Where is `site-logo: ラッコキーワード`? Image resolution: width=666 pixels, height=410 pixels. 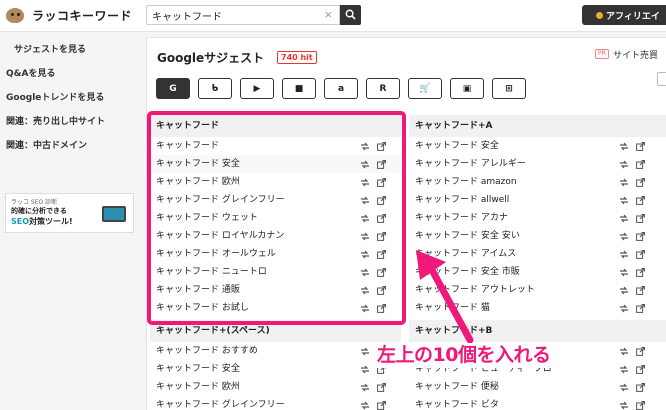
site-logo: ラッコキーワード is located at coordinates (68, 15).